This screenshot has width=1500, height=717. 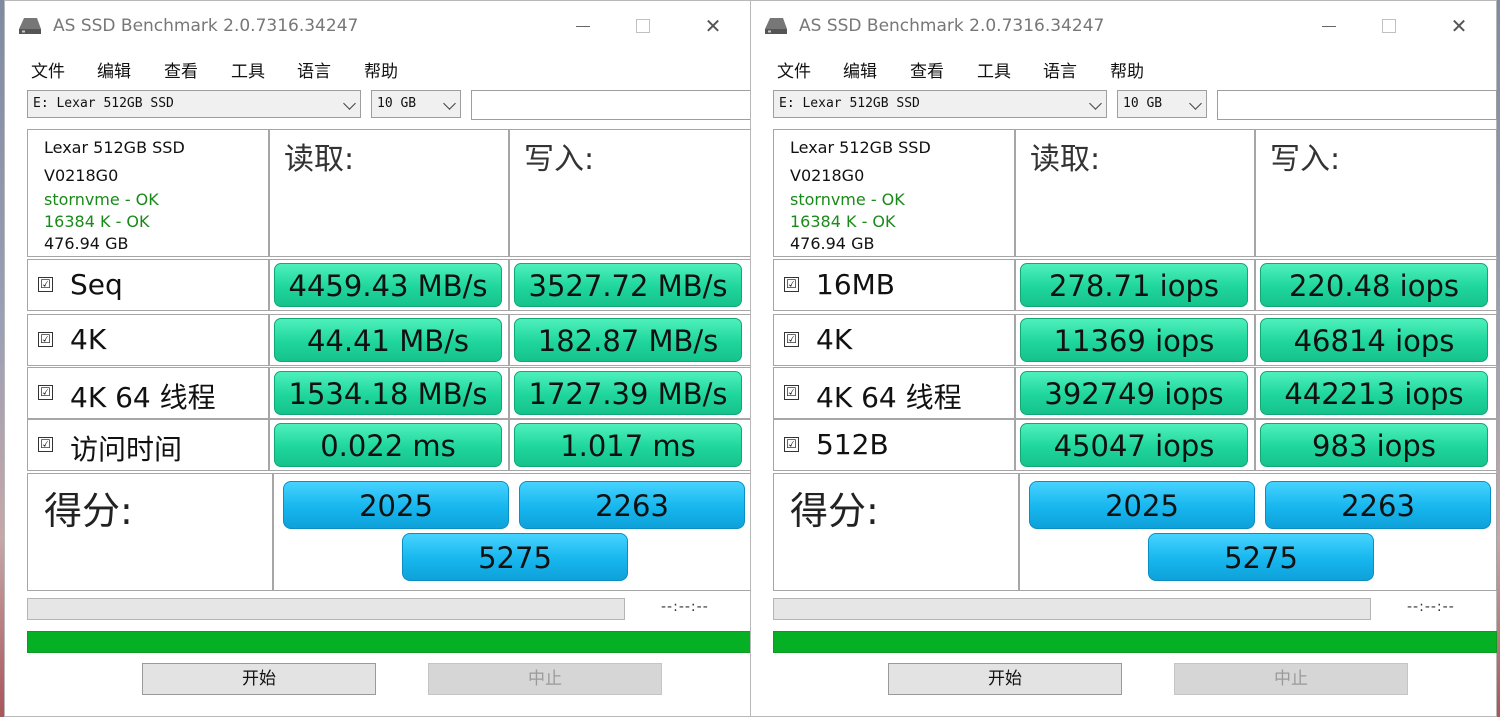 I want to click on read-result: 392749 iops, so click(x=1134, y=393).